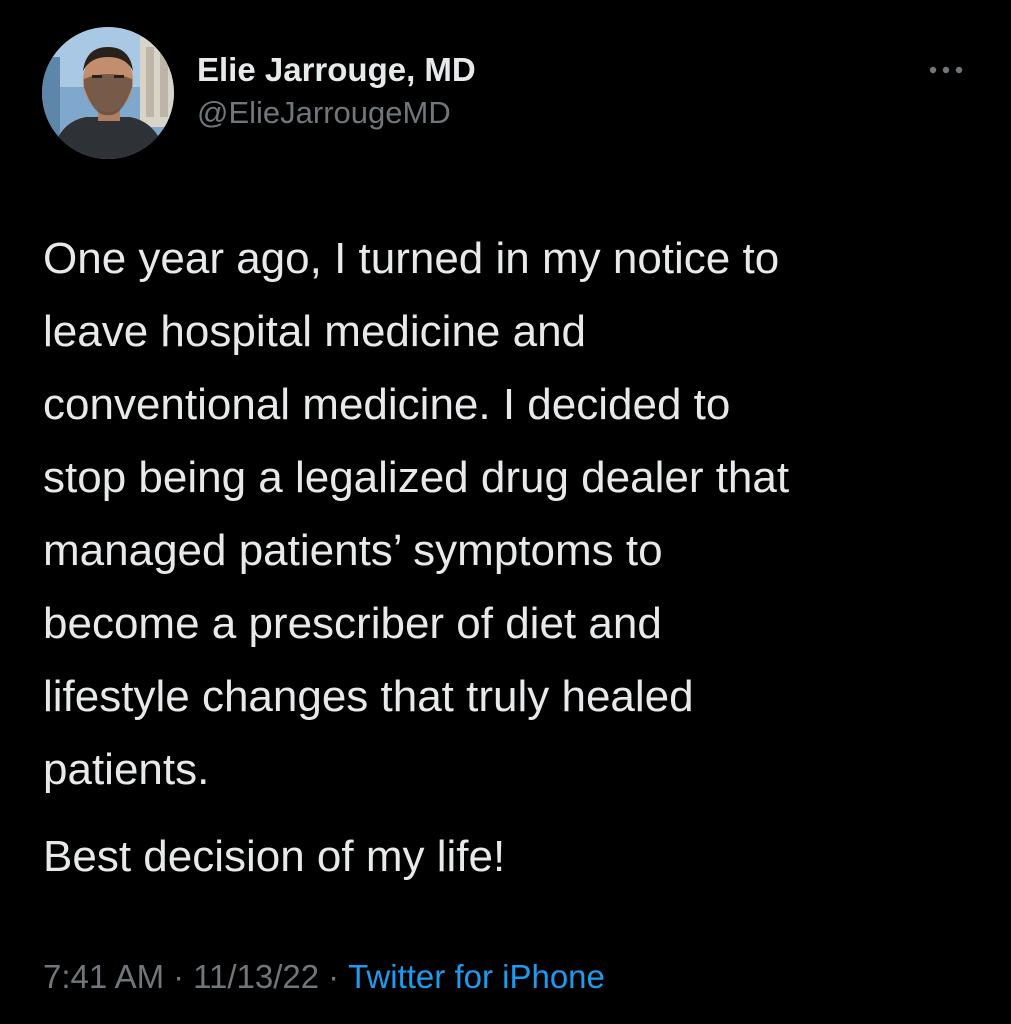 The height and width of the screenshot is (1024, 1011). Describe the element at coordinates (352, 623) in the screenshot. I see `tweet-line: become a prescriber of diet and` at that location.